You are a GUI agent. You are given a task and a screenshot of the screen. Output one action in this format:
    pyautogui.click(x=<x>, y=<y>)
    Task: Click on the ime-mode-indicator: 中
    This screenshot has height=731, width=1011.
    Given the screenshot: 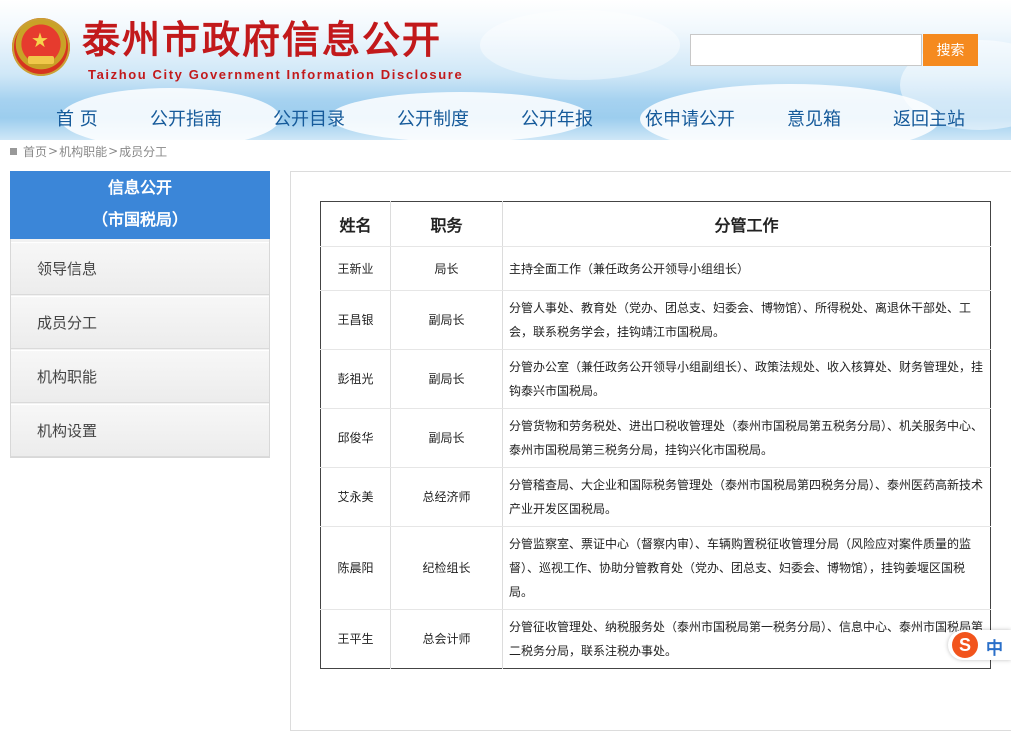 What is the action you would take?
    pyautogui.click(x=994, y=646)
    